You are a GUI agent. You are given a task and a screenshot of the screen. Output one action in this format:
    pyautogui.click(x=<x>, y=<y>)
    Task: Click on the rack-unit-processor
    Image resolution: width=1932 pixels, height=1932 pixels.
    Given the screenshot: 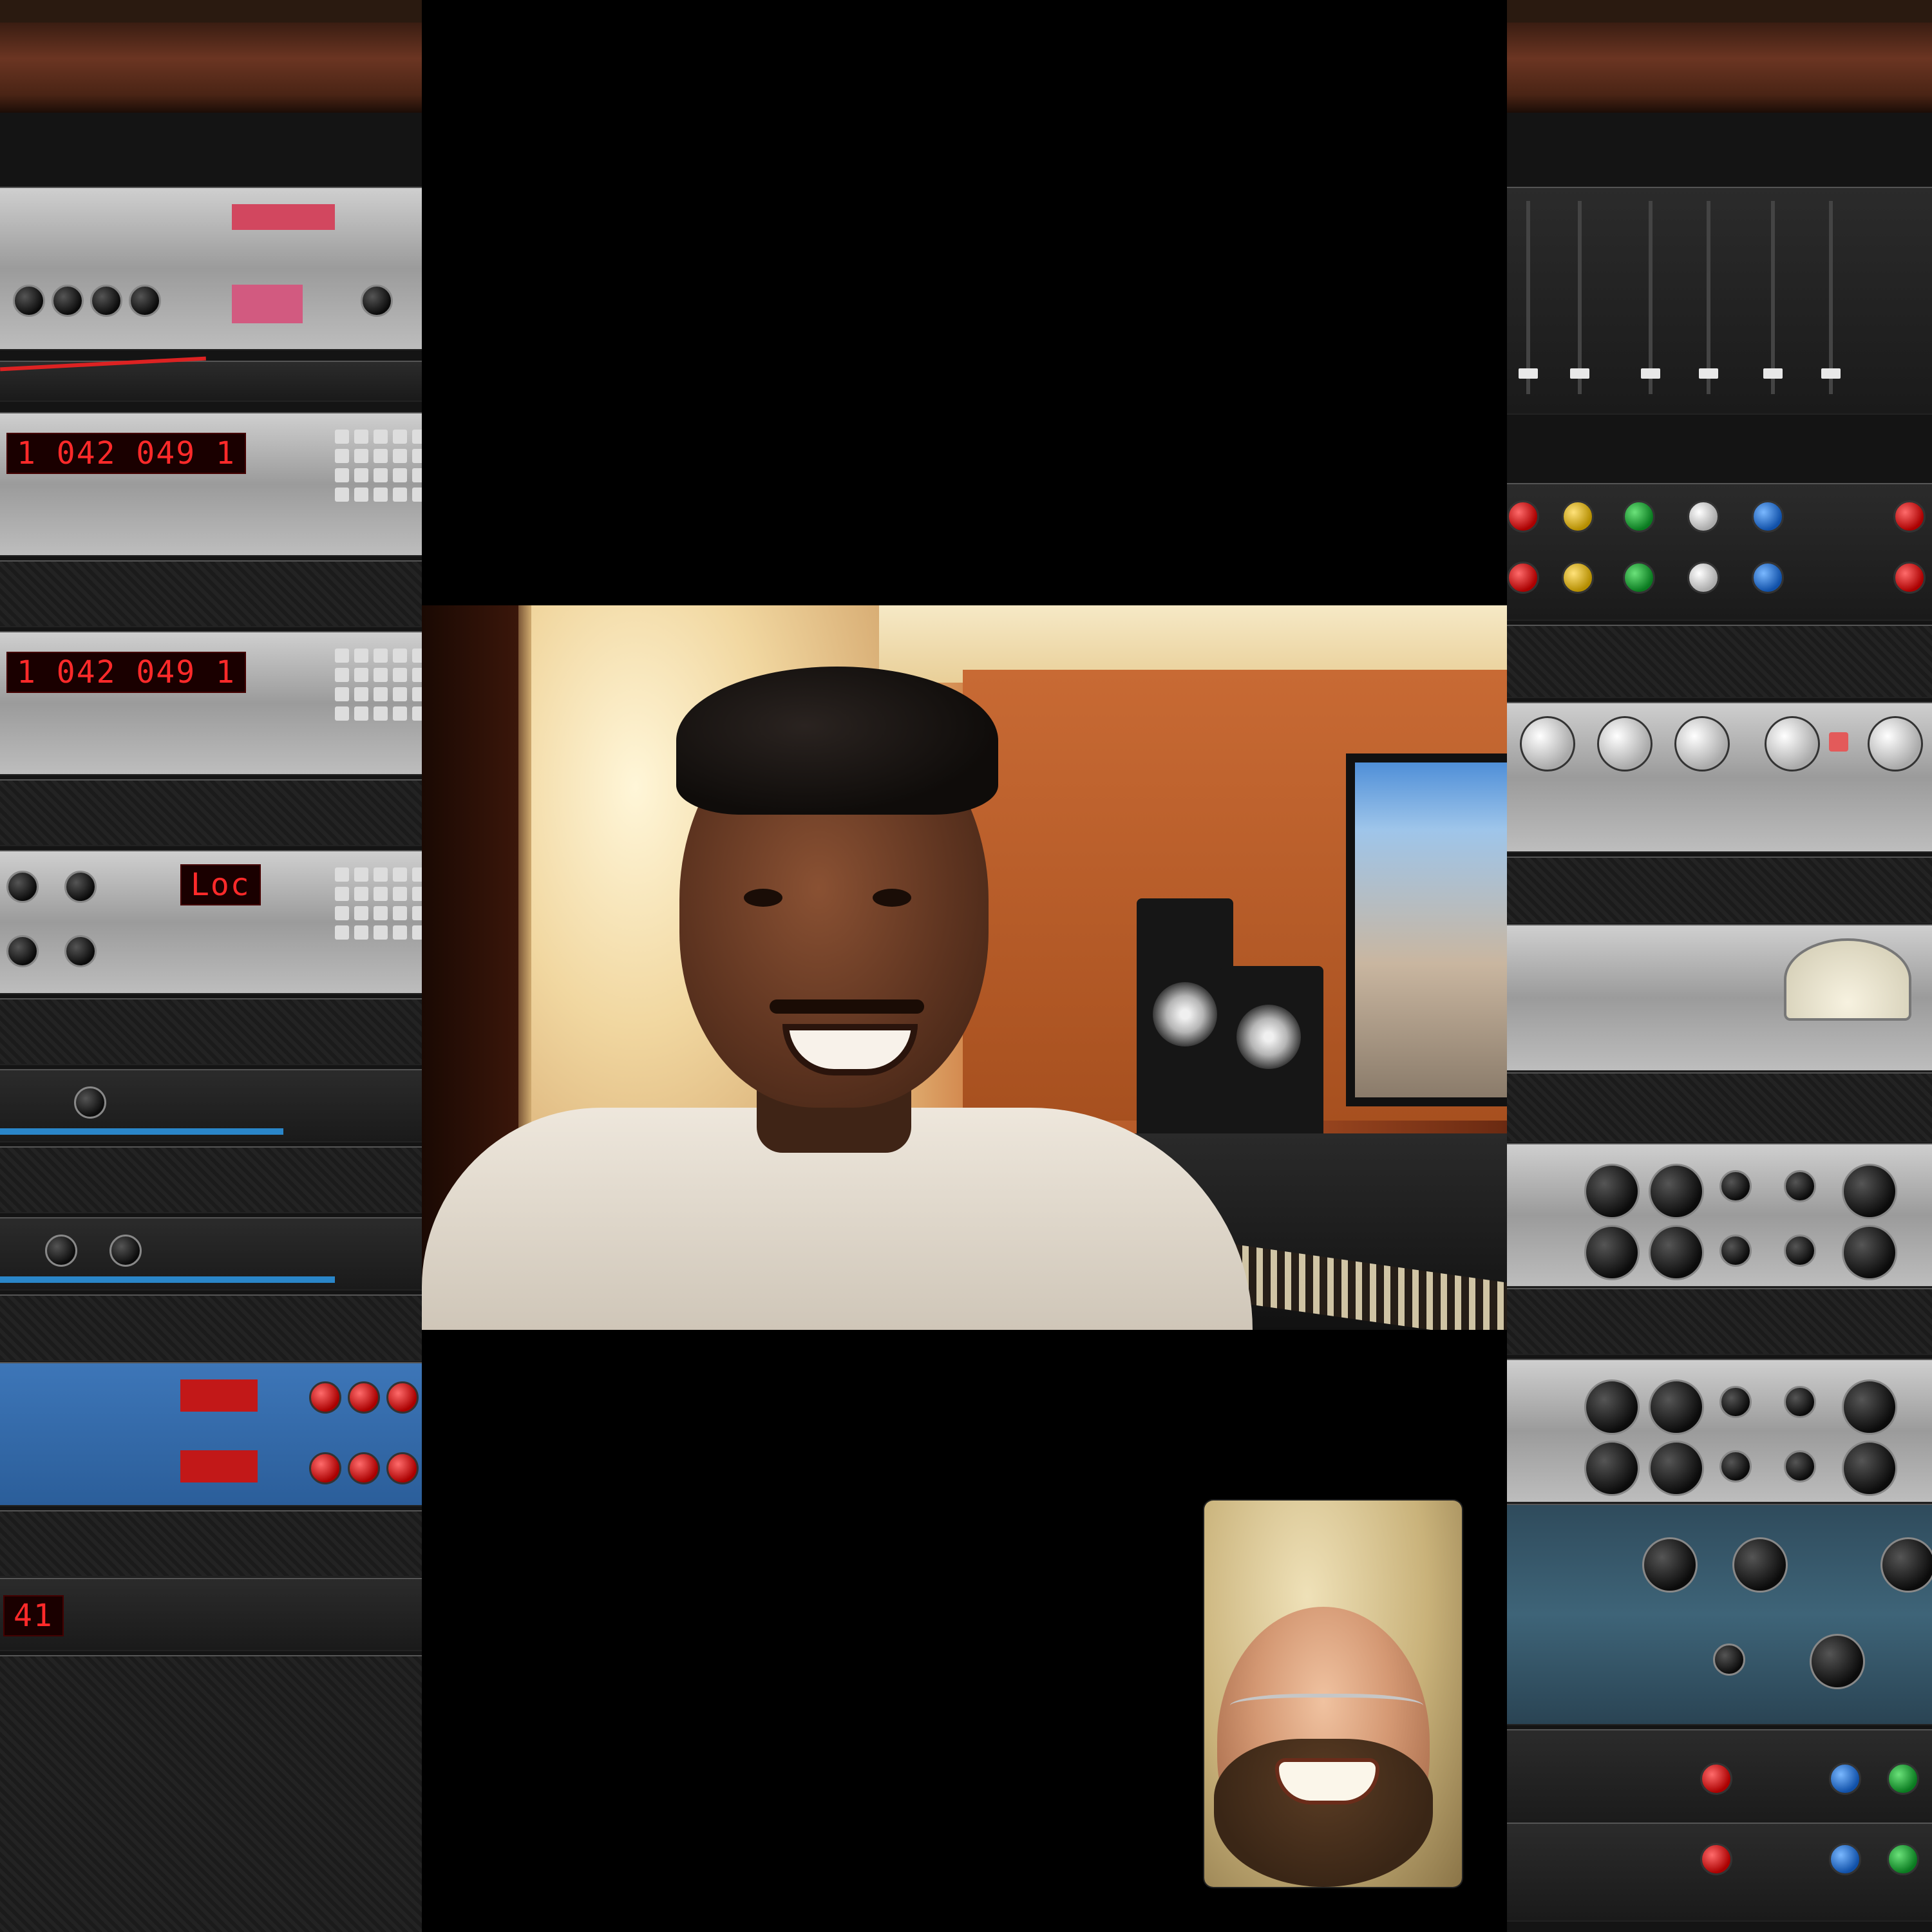 What is the action you would take?
    pyautogui.click(x=211, y=269)
    